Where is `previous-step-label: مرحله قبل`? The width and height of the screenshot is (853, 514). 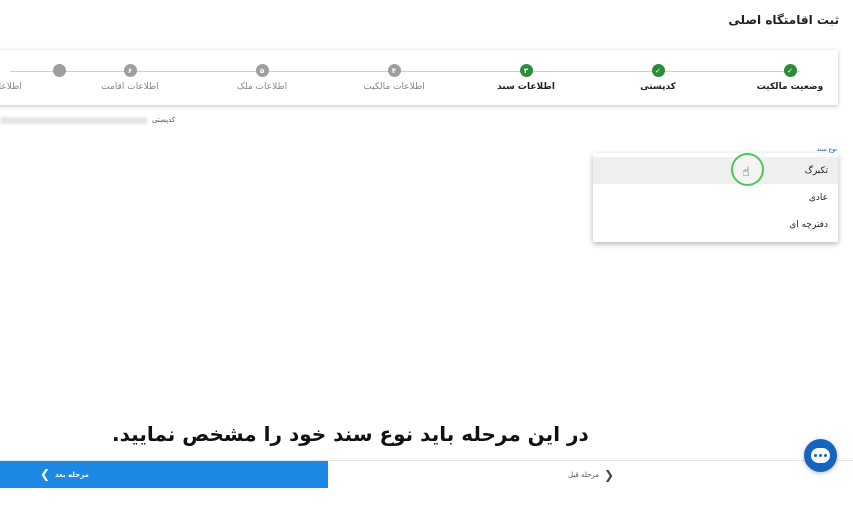 previous-step-label: مرحله قبل is located at coordinates (583, 474).